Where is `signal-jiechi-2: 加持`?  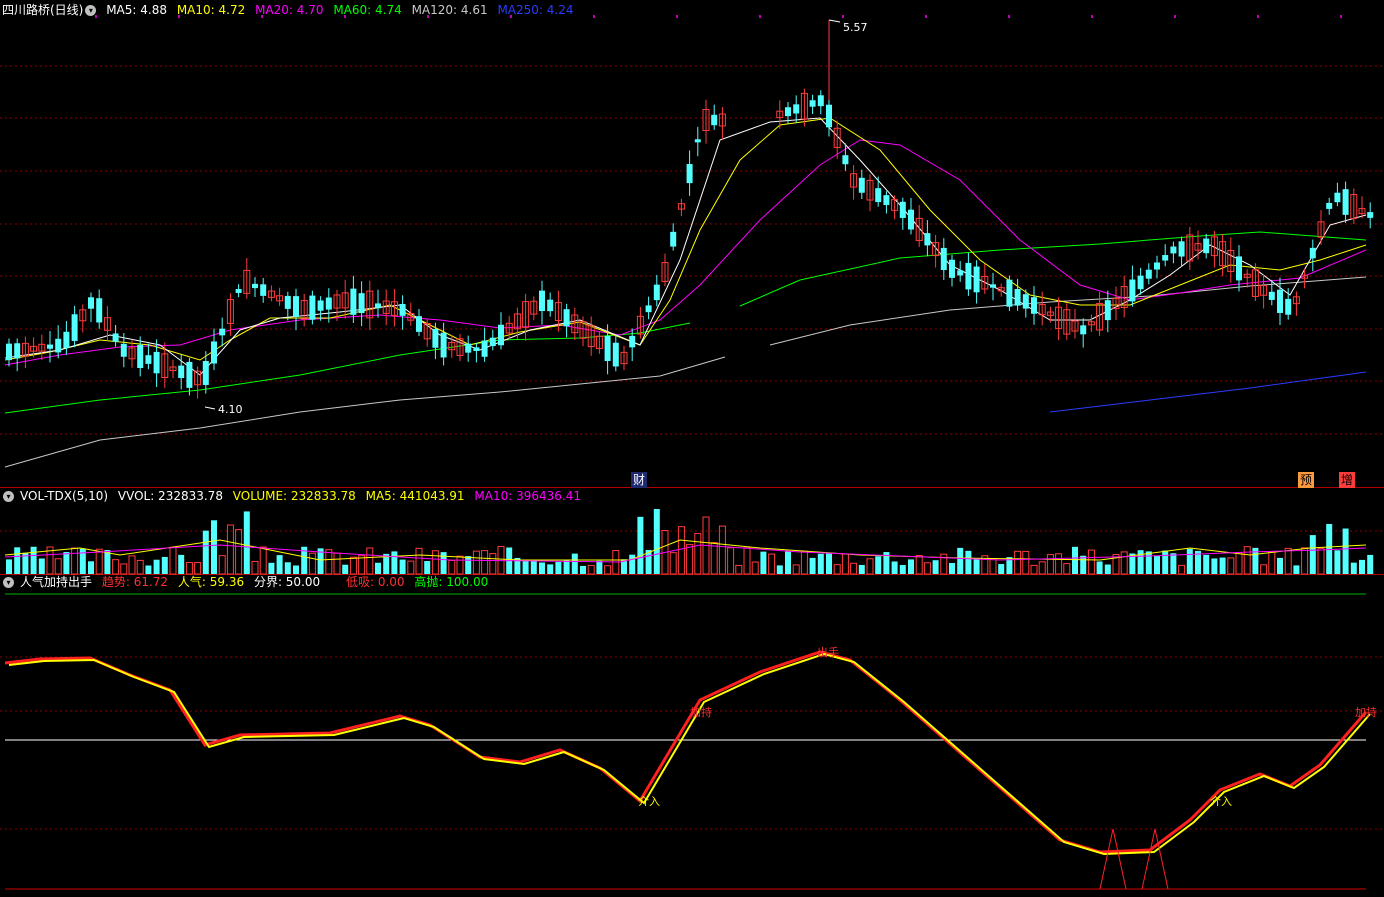 signal-jiechi-2: 加持 is located at coordinates (1366, 712).